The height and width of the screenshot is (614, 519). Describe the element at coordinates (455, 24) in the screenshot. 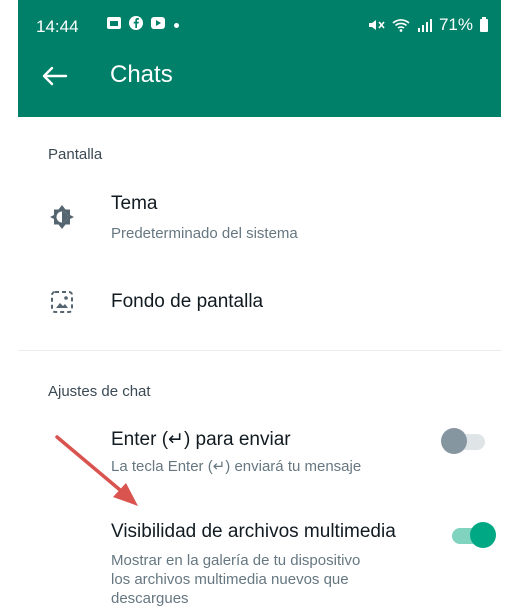

I see `battery-percent: 71%` at that location.